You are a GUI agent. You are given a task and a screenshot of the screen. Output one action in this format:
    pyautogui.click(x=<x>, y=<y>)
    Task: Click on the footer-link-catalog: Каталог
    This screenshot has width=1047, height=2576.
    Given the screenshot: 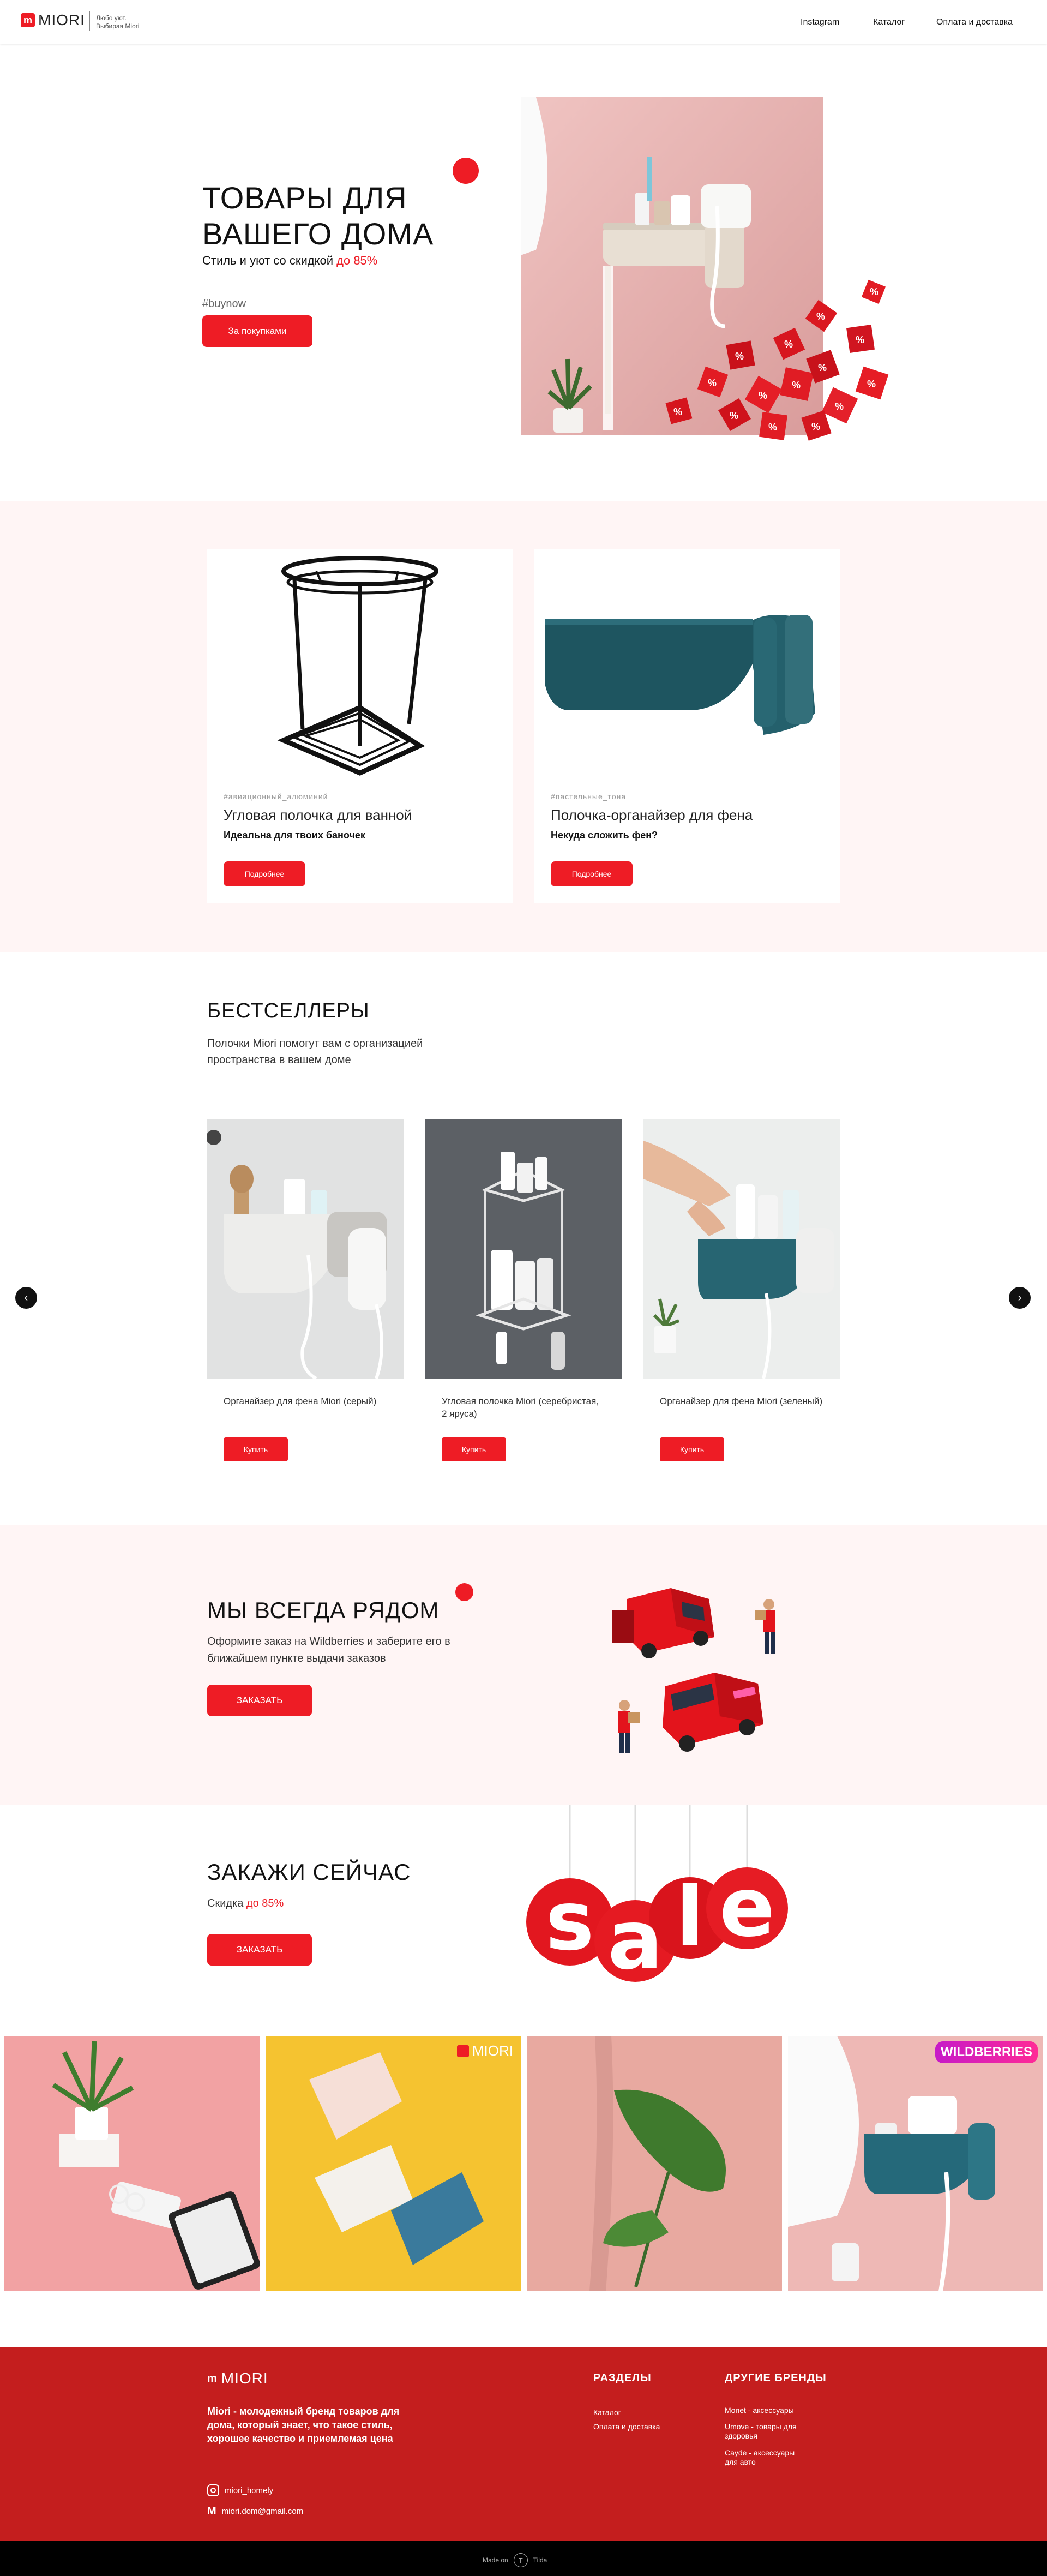 What is the action you would take?
    pyautogui.click(x=607, y=2412)
    